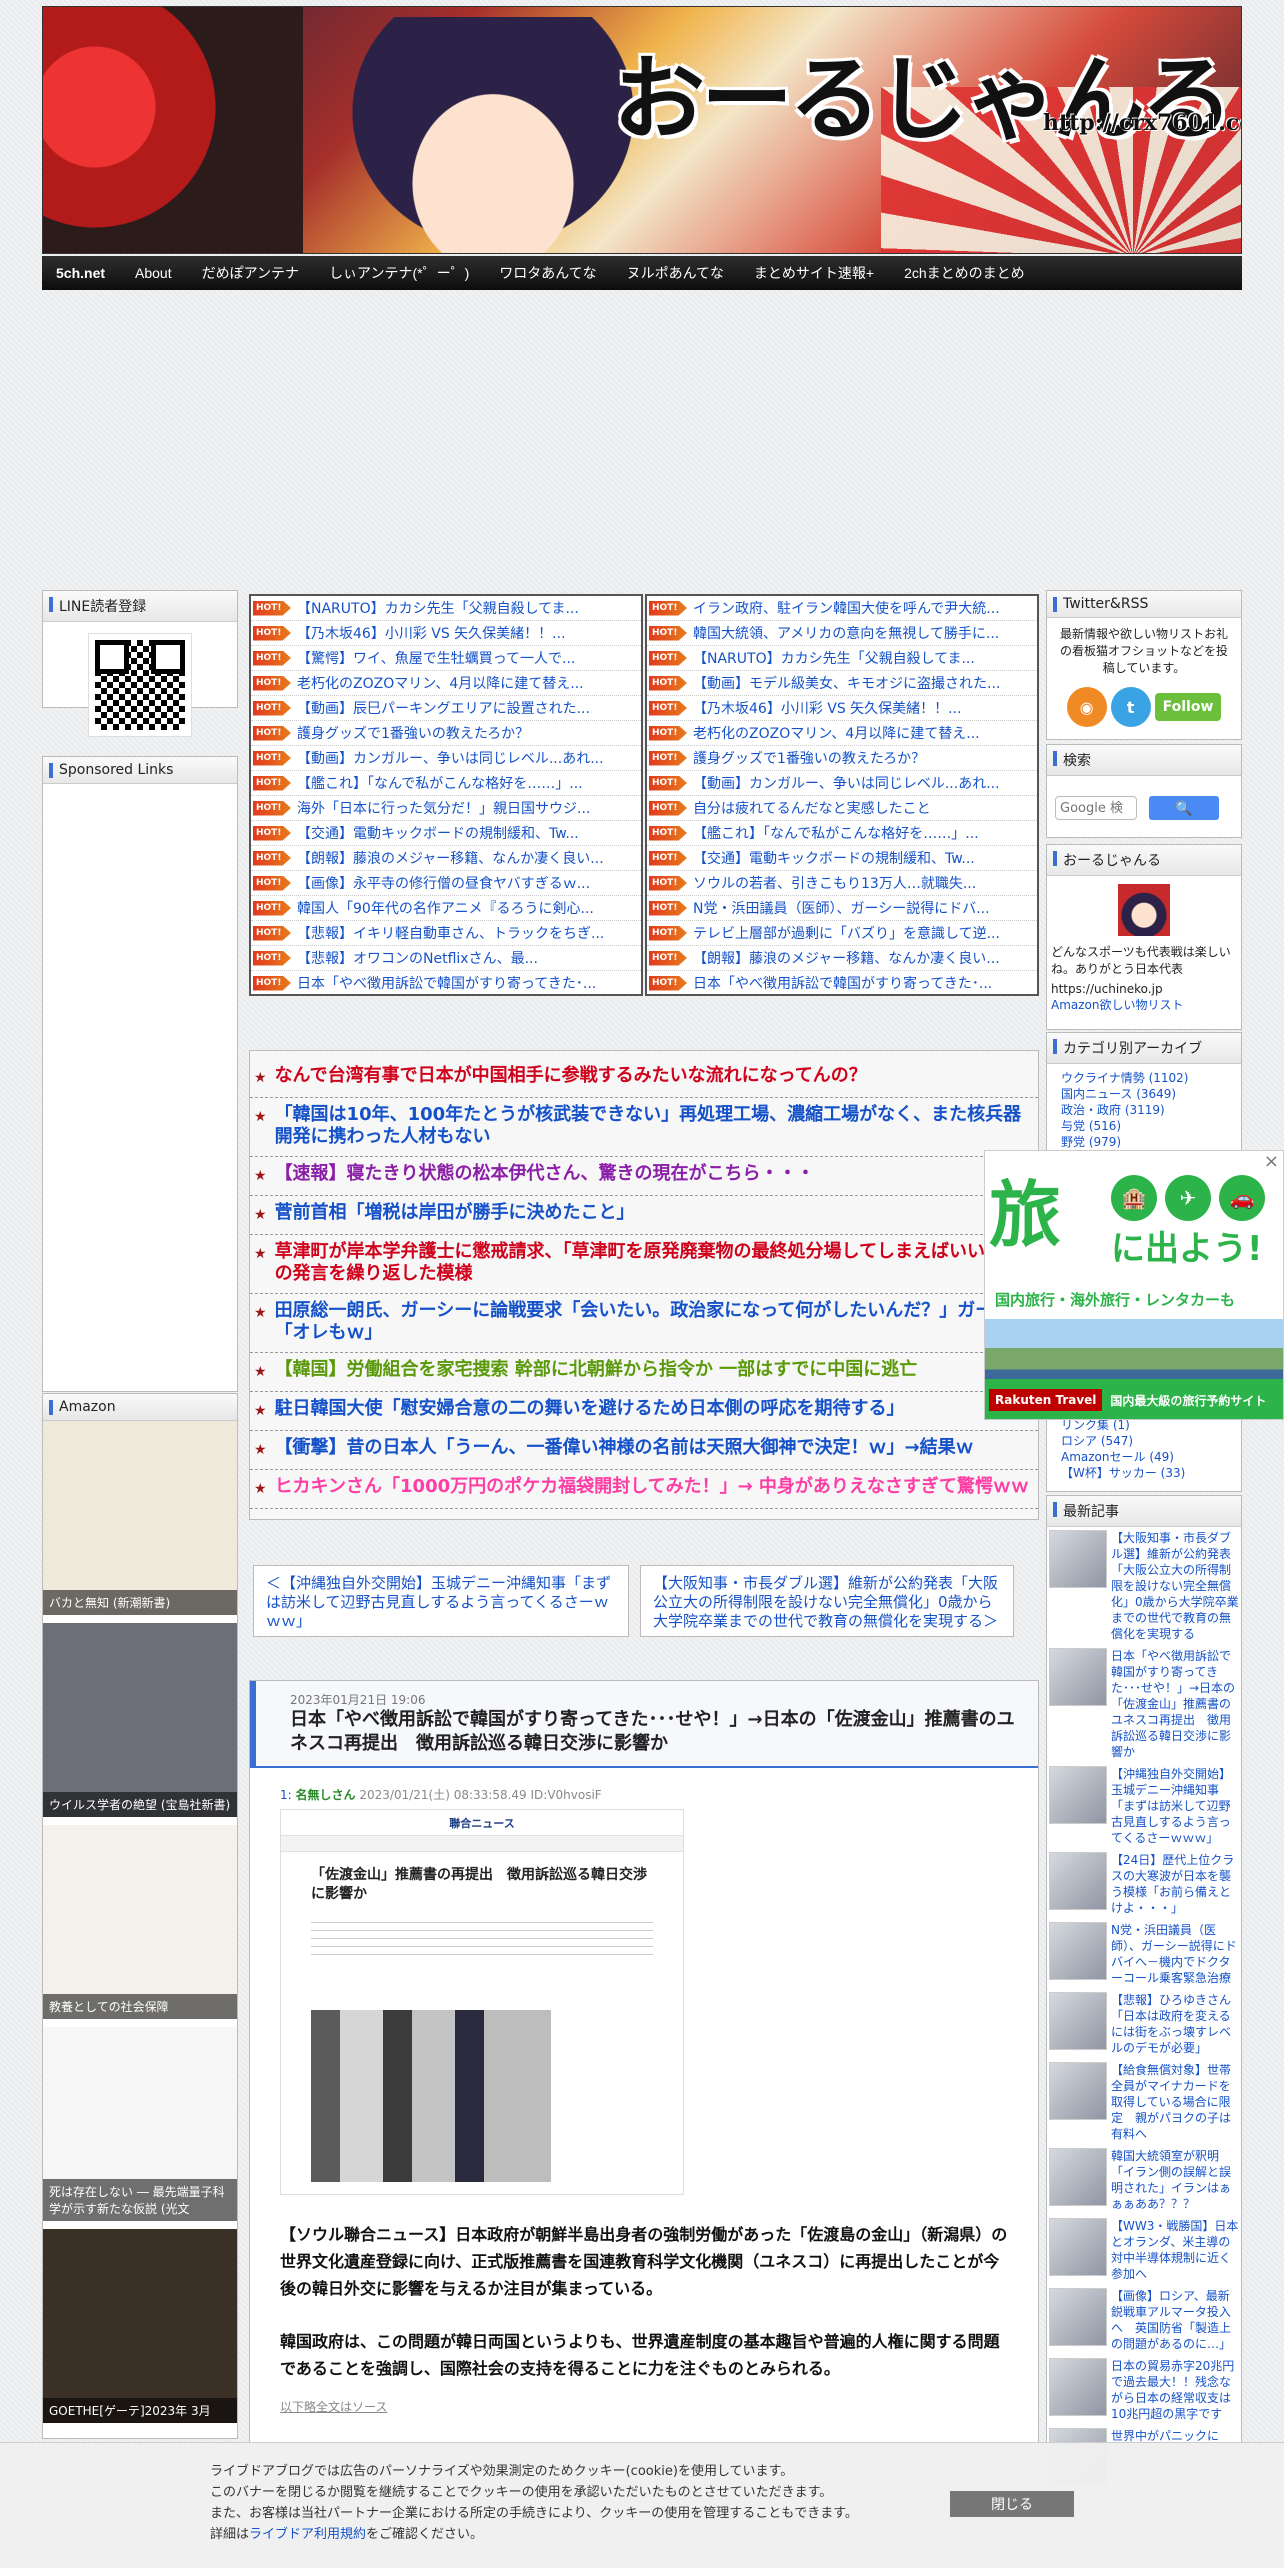 The width and height of the screenshot is (1284, 2568). I want to click on featured-item: ★ 【韓国】労働組合を家宅捜索 幹部に北朝鮮から指令か 一部はすでに中国に逃亡, so click(644, 1372).